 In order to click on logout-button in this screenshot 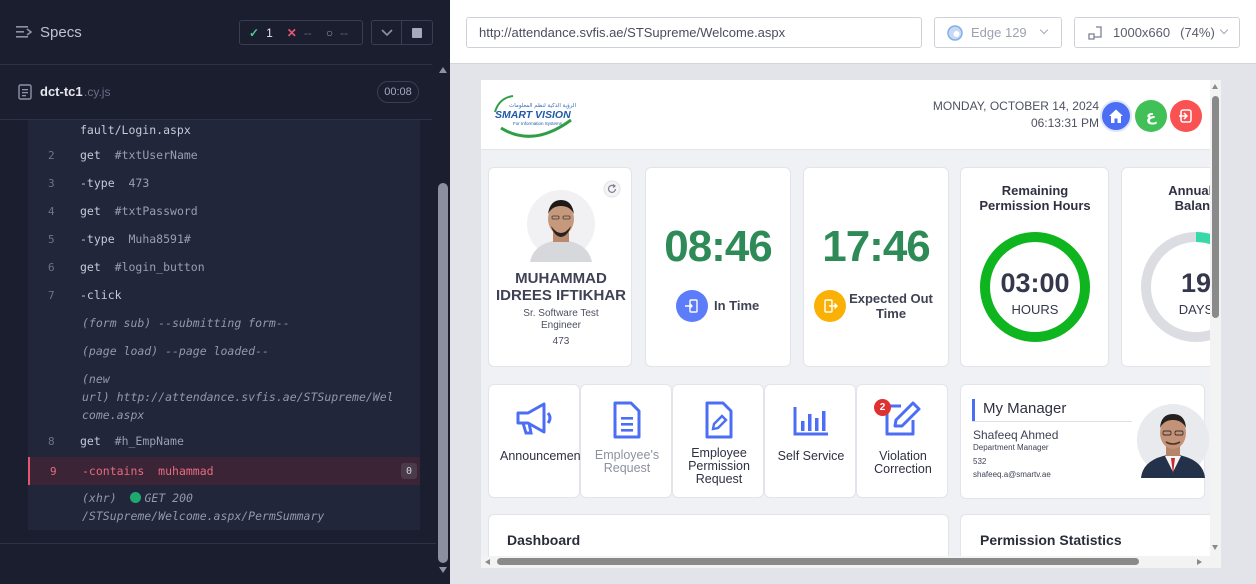, I will do `click(1186, 116)`.